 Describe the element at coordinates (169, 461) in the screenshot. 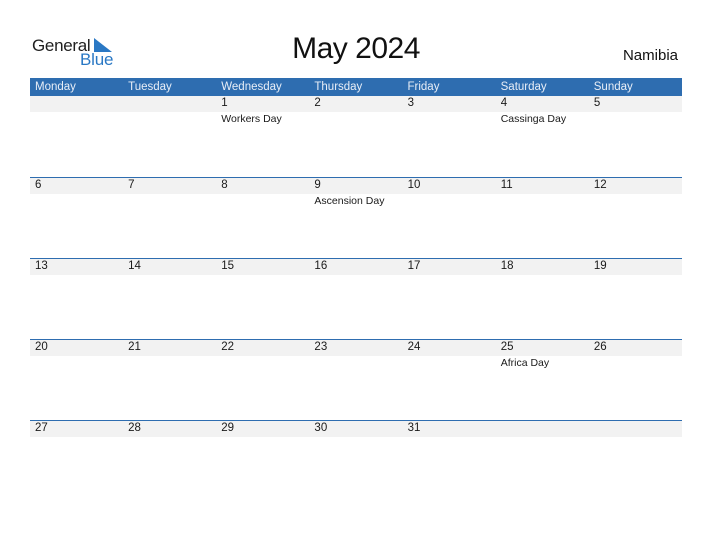

I see `day-cell: 28` at that location.